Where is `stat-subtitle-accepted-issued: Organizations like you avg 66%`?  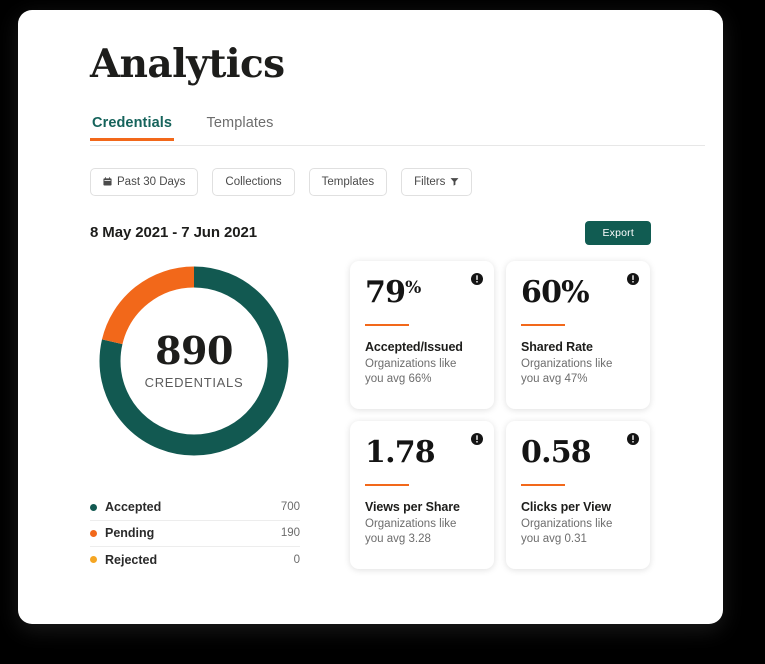
stat-subtitle-accepted-issued: Organizations like you avg 66% is located at coordinates (411, 371).